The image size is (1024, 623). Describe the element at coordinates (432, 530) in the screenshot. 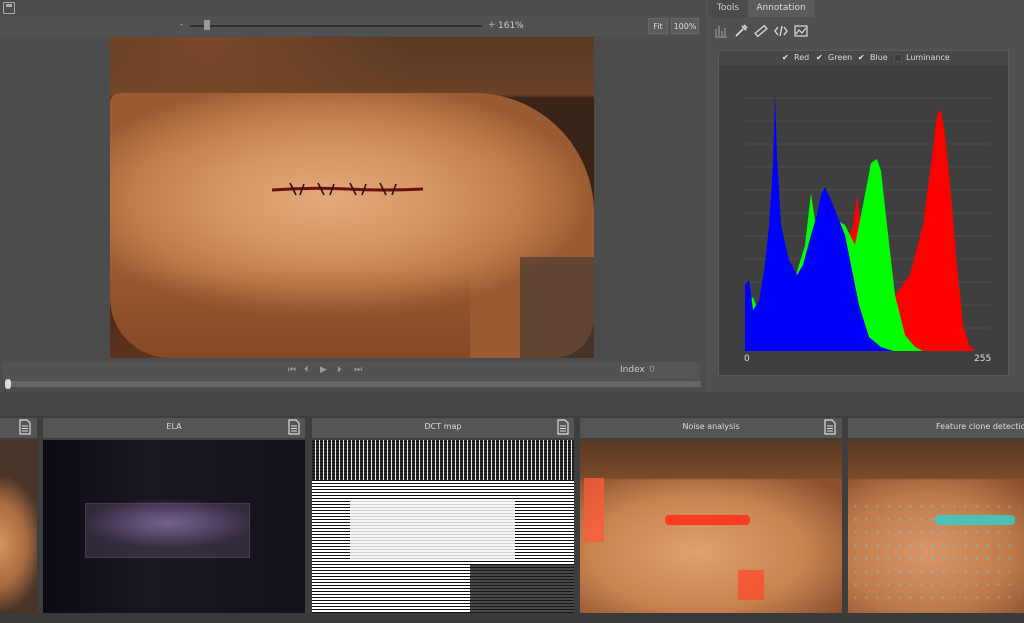

I see `dct-white-region` at that location.